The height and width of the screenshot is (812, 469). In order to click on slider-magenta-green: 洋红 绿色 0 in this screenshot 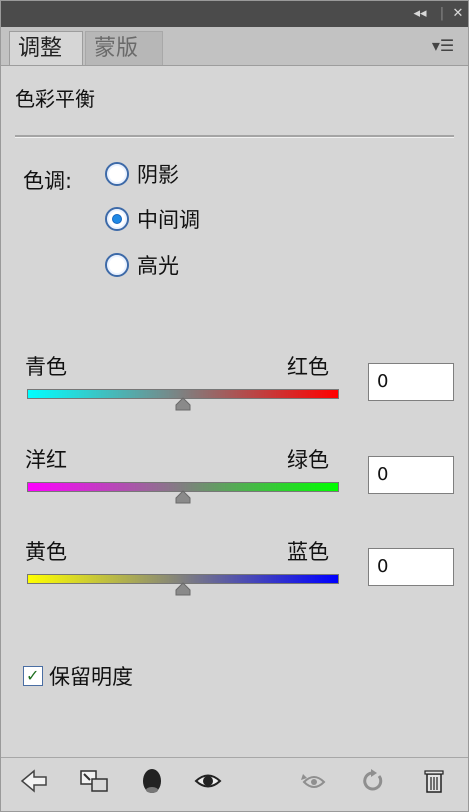, I will do `click(239, 479)`.